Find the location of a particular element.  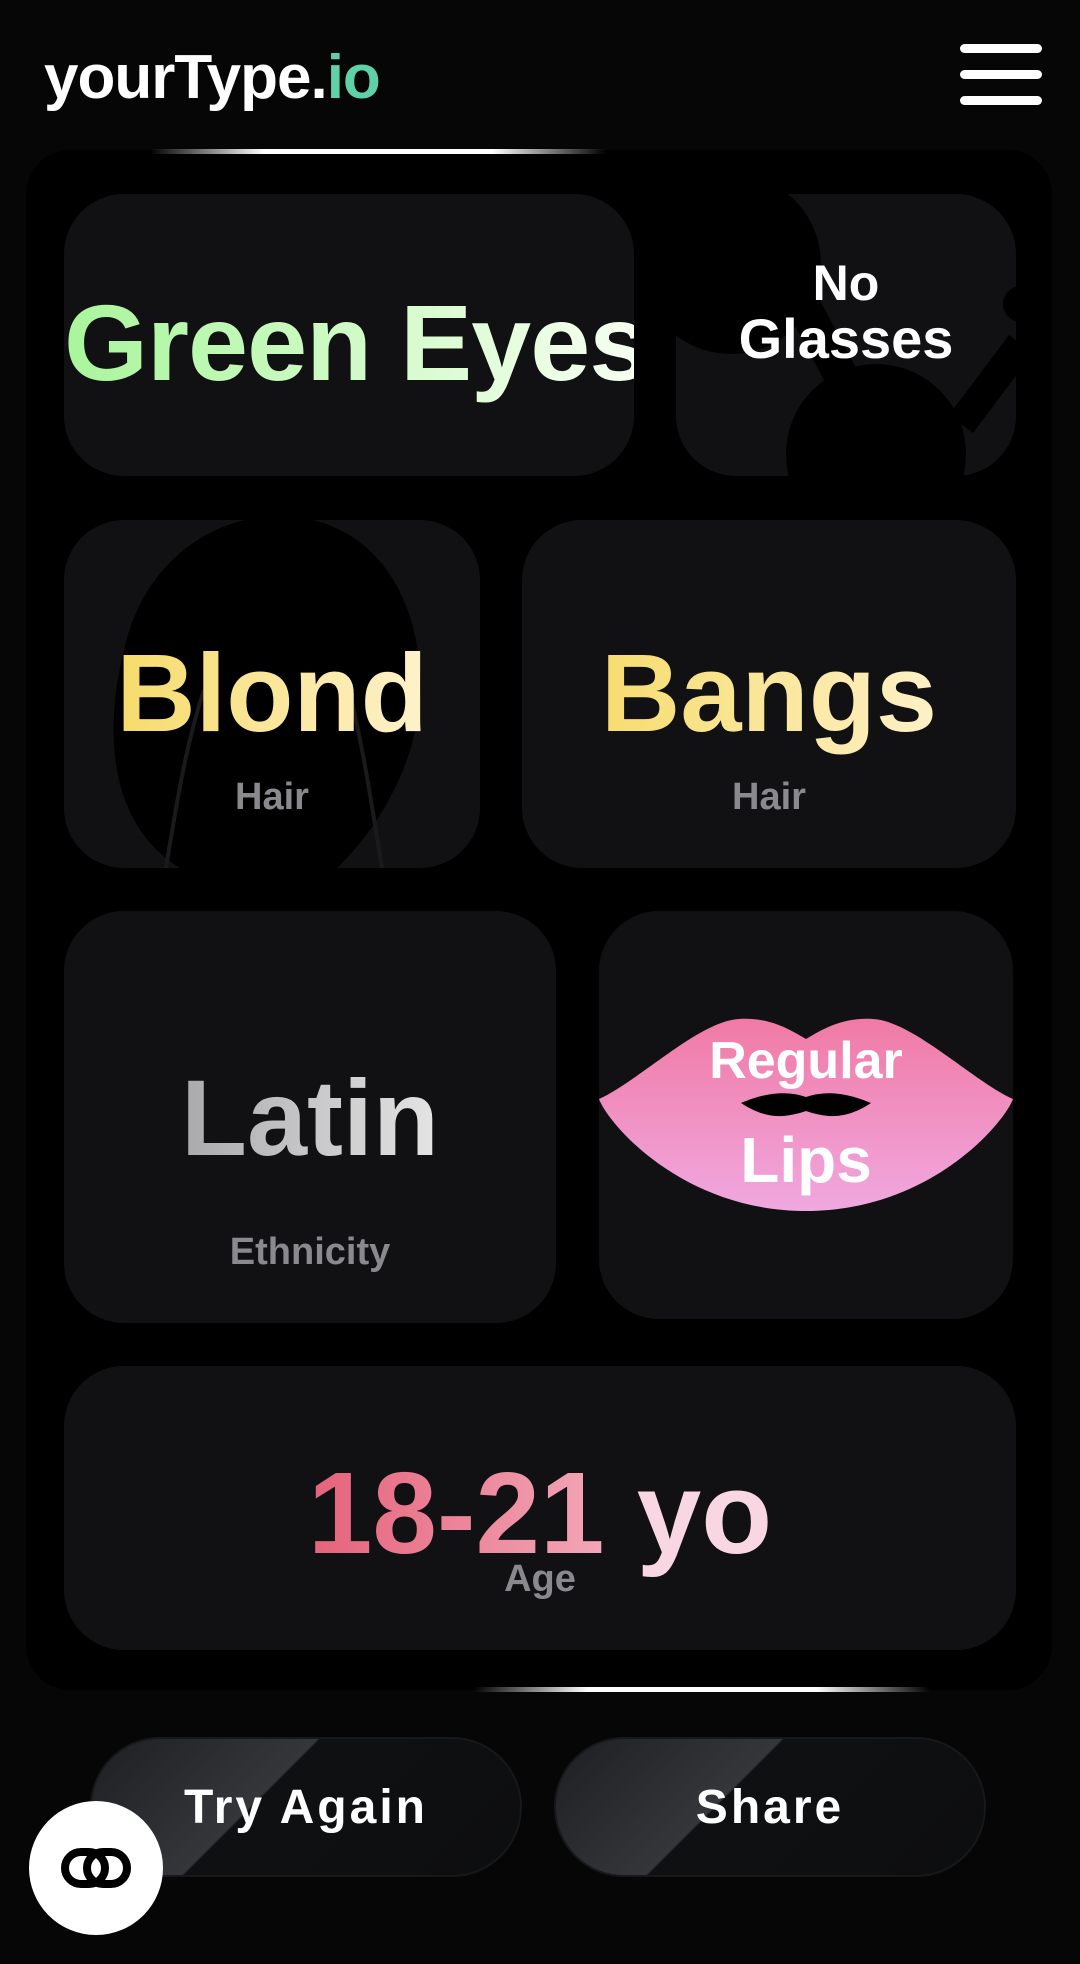

lips-value-line2: Lips is located at coordinates (806, 1160).